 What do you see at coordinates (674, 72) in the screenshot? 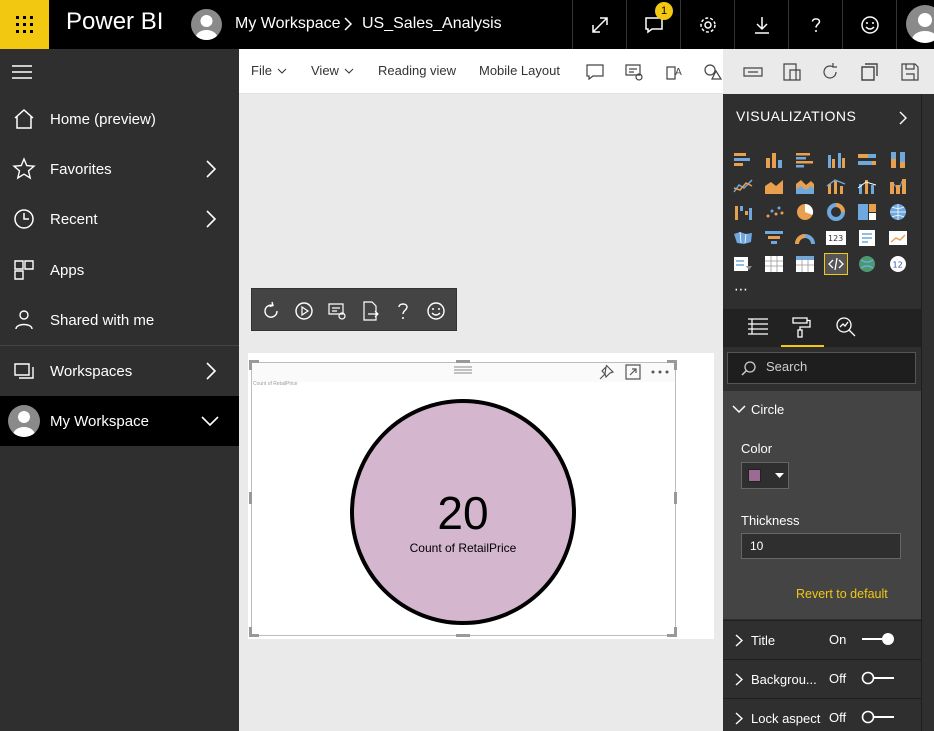
I see `textbox-icon: A` at bounding box center [674, 72].